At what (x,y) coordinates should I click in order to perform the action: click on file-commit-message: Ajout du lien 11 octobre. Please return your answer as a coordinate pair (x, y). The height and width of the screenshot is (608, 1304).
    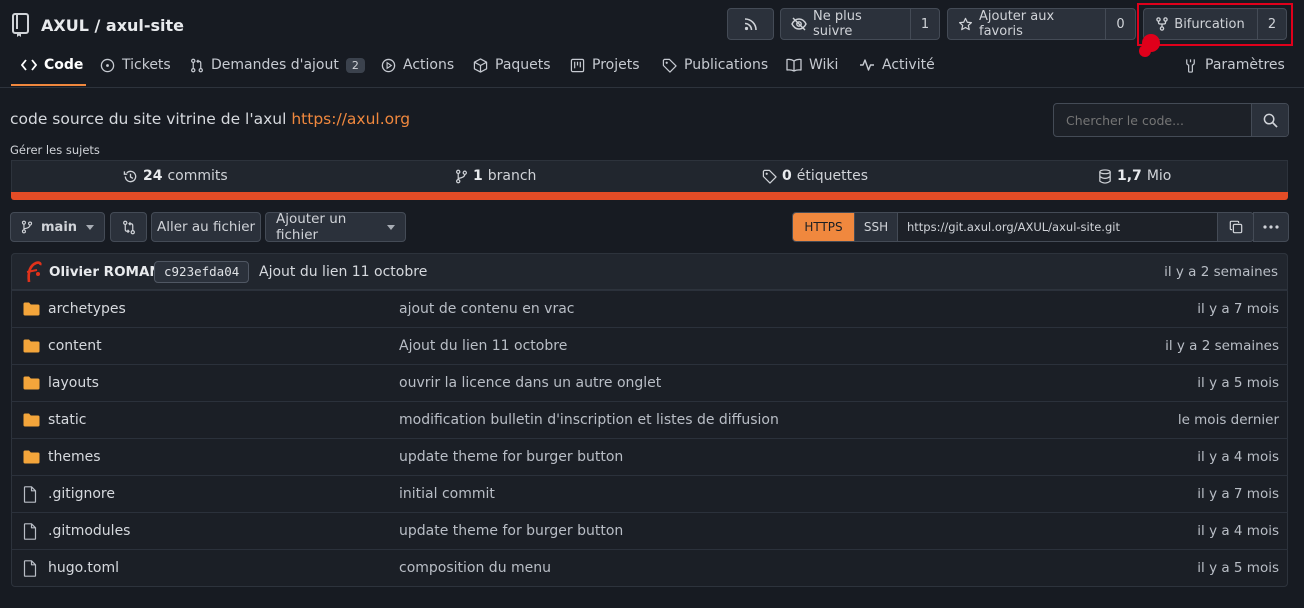
    Looking at the image, I should click on (483, 346).